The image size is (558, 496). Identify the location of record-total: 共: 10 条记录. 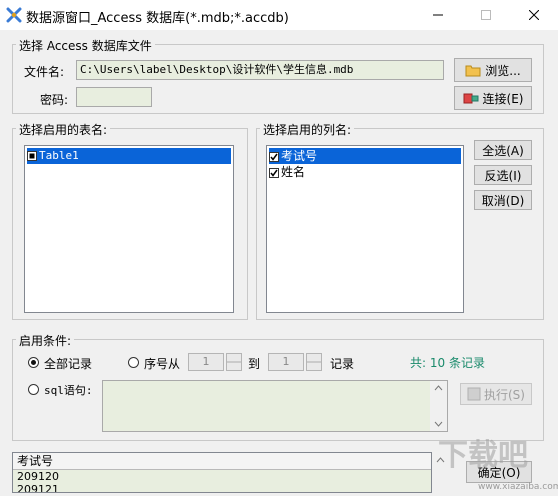
(447, 363).